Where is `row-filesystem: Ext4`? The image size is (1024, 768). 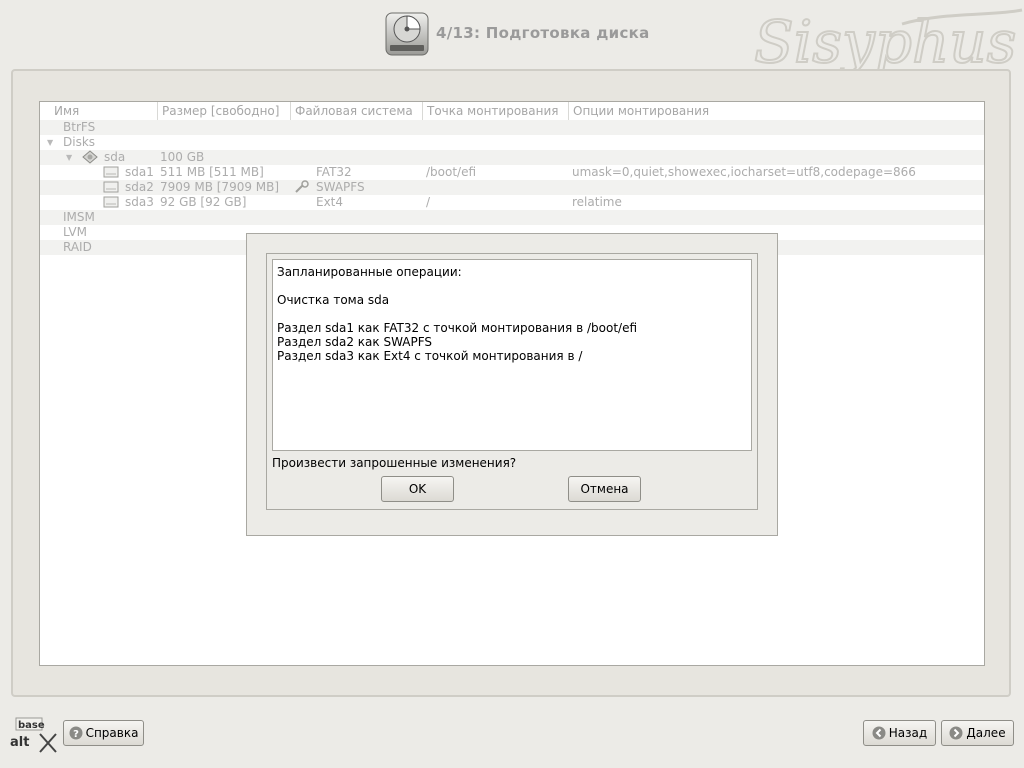 row-filesystem: Ext4 is located at coordinates (330, 202).